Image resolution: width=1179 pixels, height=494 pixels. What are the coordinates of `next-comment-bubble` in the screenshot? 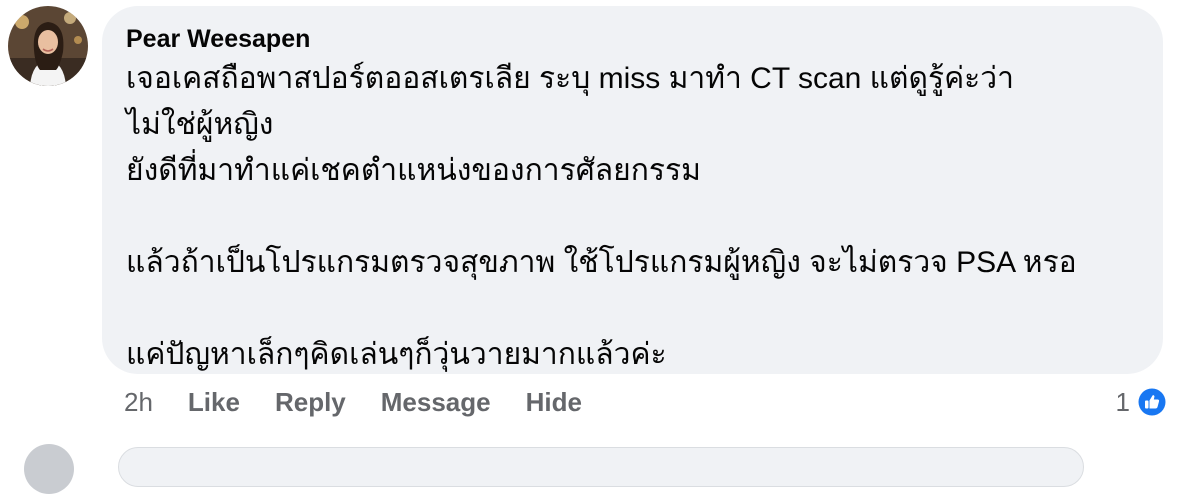 It's located at (601, 467).